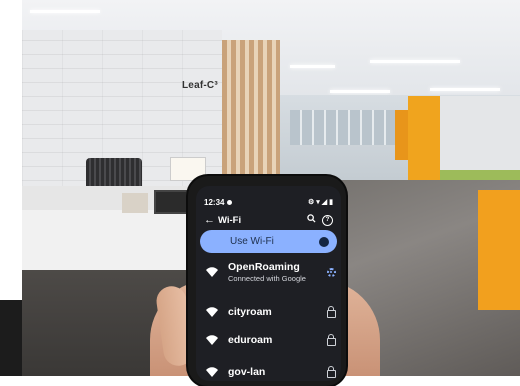  I want to click on back-arrow-icon: ←, so click(211, 220).